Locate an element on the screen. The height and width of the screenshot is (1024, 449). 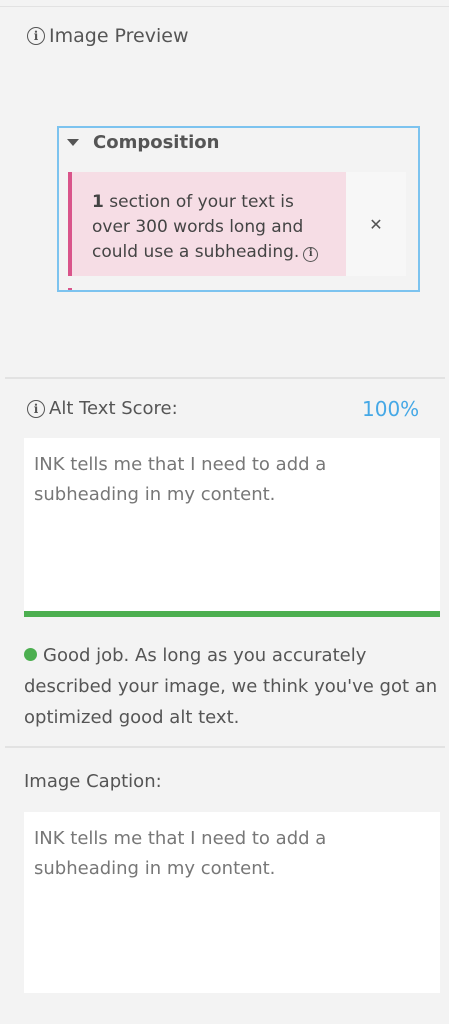
alt-text-heading: i Alt Text Score: is located at coordinates (102, 408).